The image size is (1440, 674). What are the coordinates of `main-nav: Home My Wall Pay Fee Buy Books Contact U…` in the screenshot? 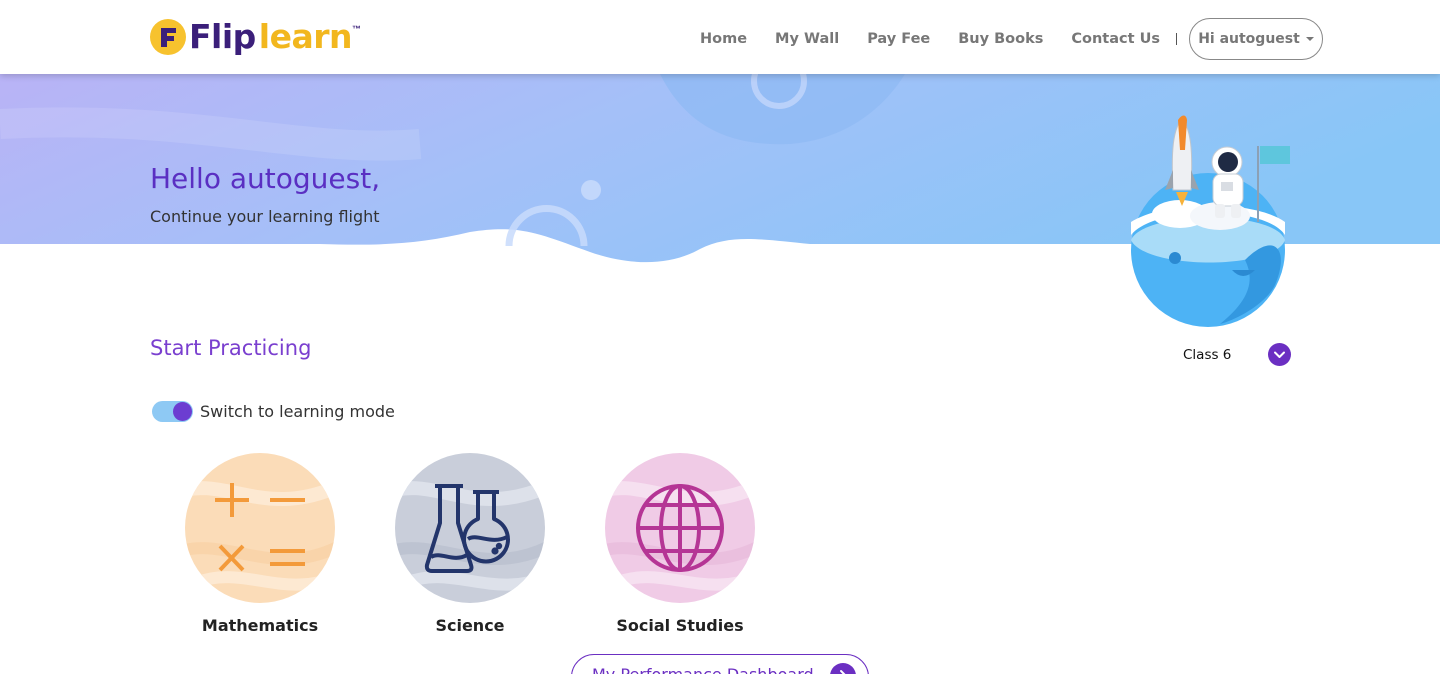 It's located at (1011, 39).